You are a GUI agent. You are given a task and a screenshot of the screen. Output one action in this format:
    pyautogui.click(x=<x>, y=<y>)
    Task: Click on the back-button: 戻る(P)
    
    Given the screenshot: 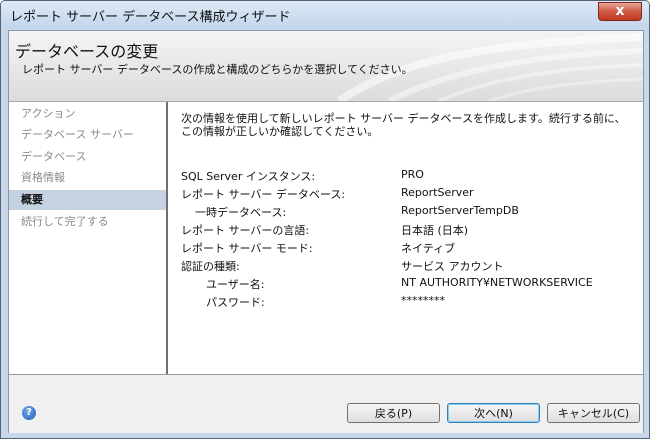 What is the action you would take?
    pyautogui.click(x=393, y=413)
    